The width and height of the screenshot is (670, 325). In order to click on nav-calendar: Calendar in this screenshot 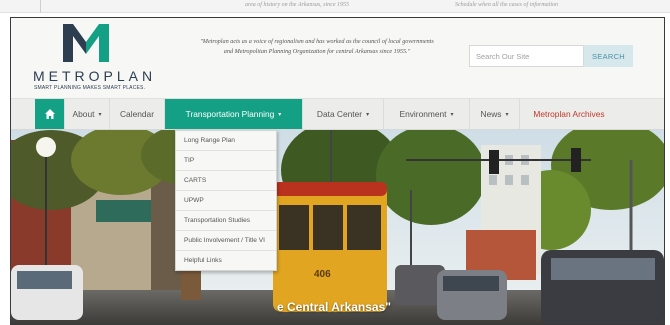, I will do `click(137, 114)`.